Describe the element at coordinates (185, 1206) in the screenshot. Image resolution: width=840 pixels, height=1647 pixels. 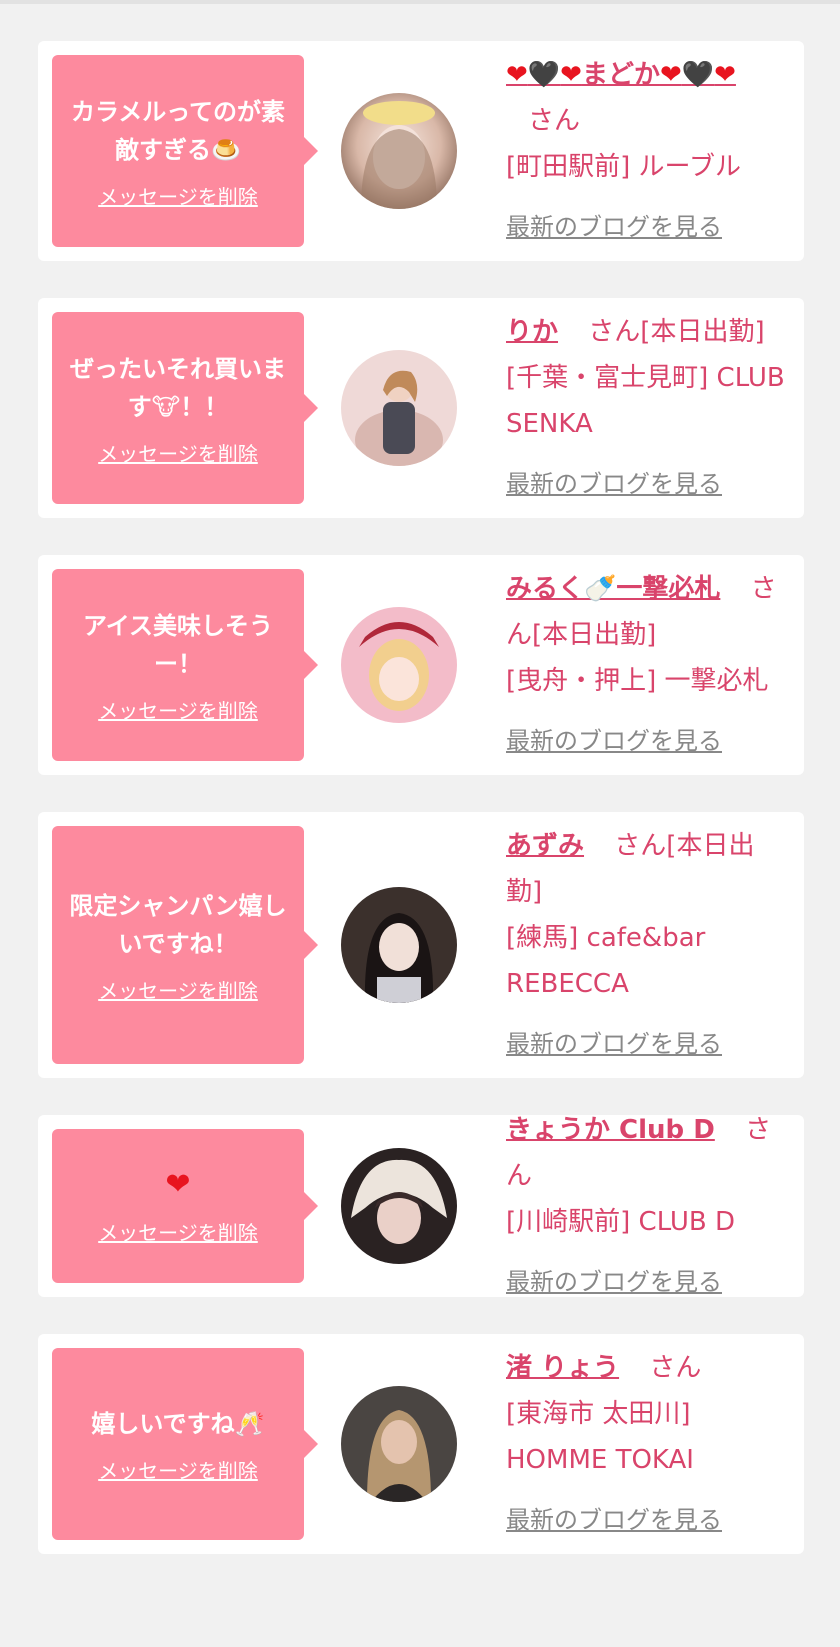
I see `message-bubble: ❤ メッセージを削除` at that location.